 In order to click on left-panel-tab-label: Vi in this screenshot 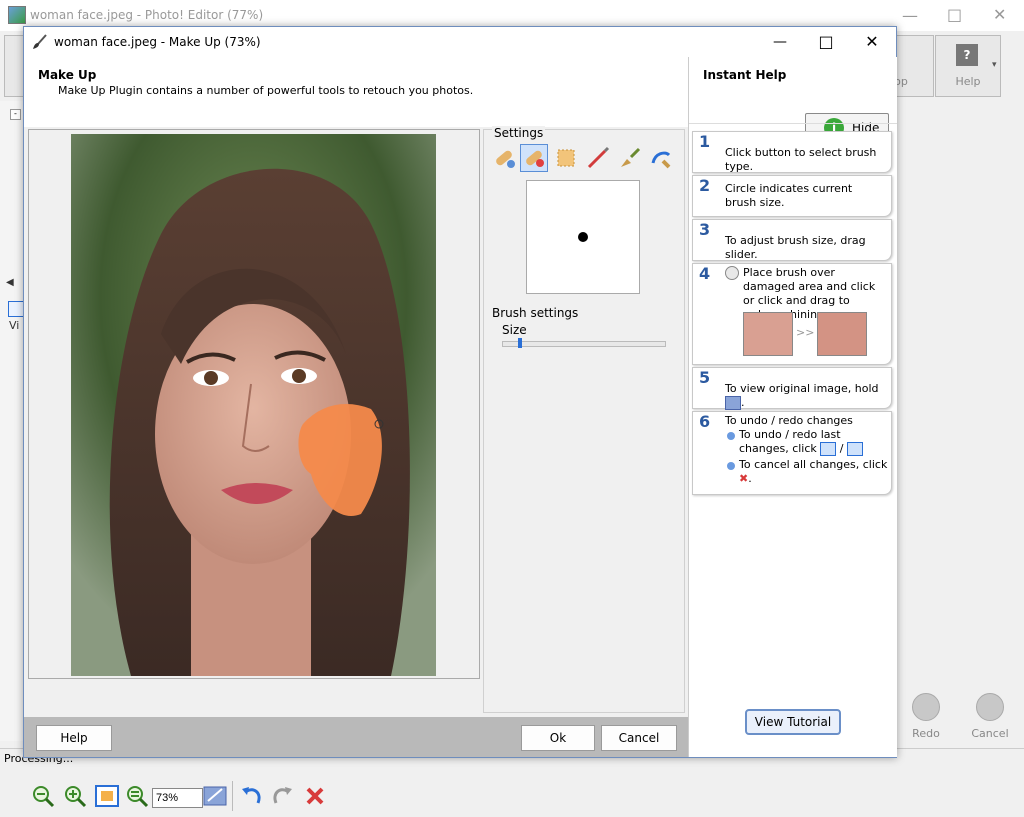, I will do `click(14, 325)`.